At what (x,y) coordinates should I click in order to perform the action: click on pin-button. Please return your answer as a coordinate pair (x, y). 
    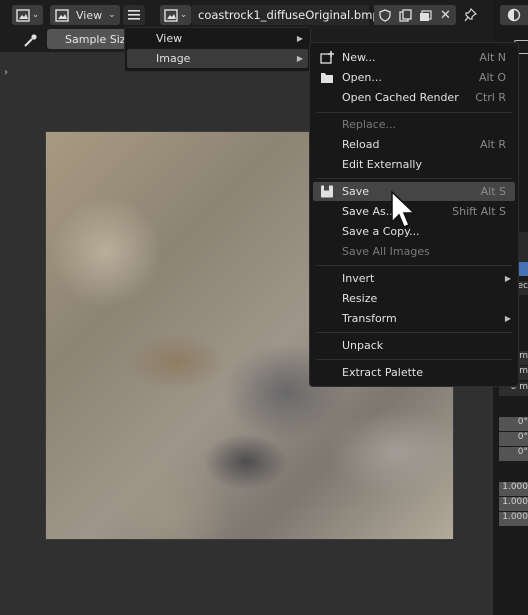
    Looking at the image, I should click on (470, 15).